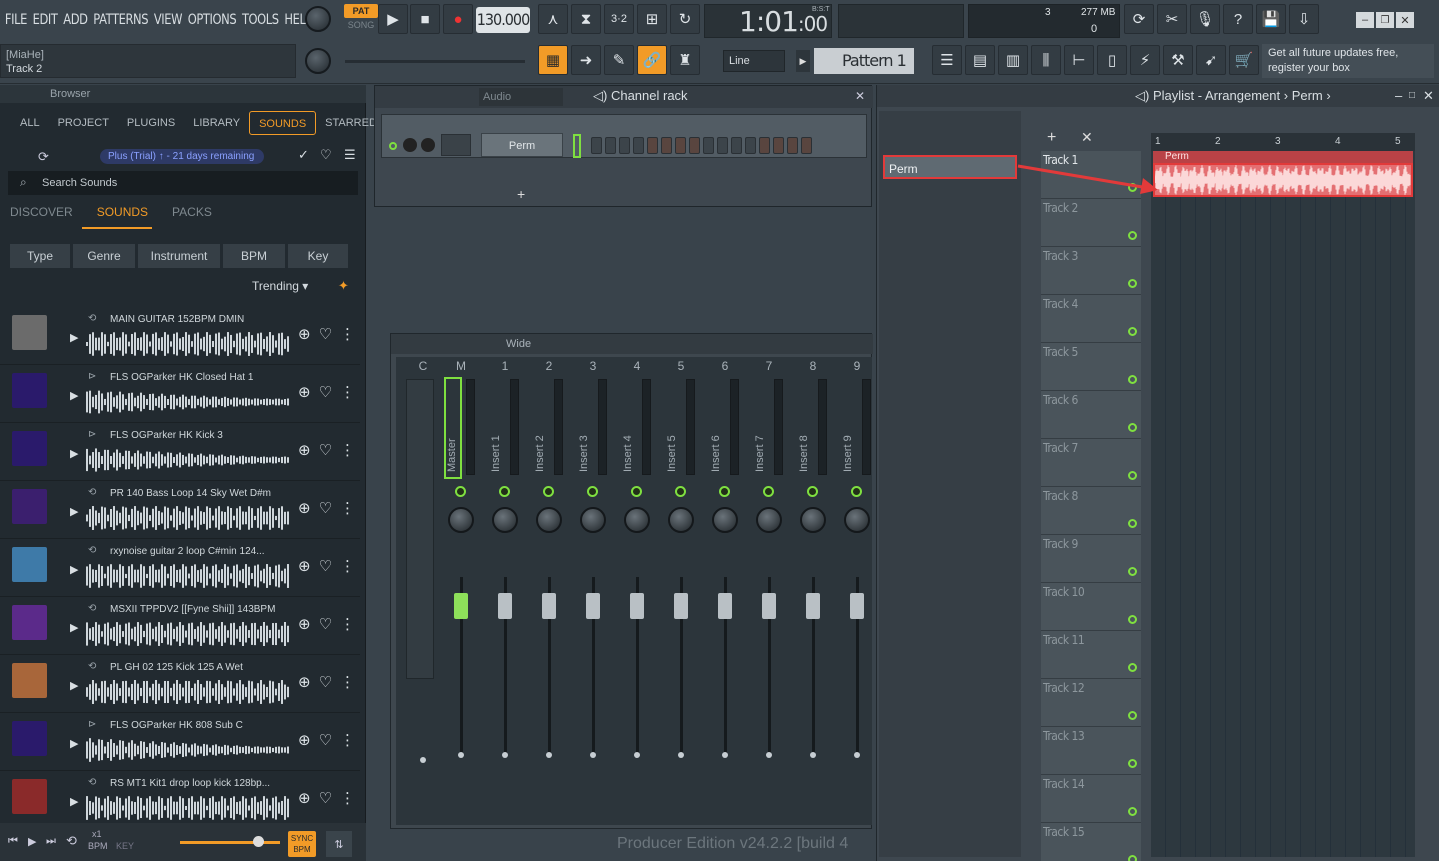 The width and height of the screenshot is (1439, 861). Describe the element at coordinates (410, 145) in the screenshot. I see `channel-volume-knob` at that location.